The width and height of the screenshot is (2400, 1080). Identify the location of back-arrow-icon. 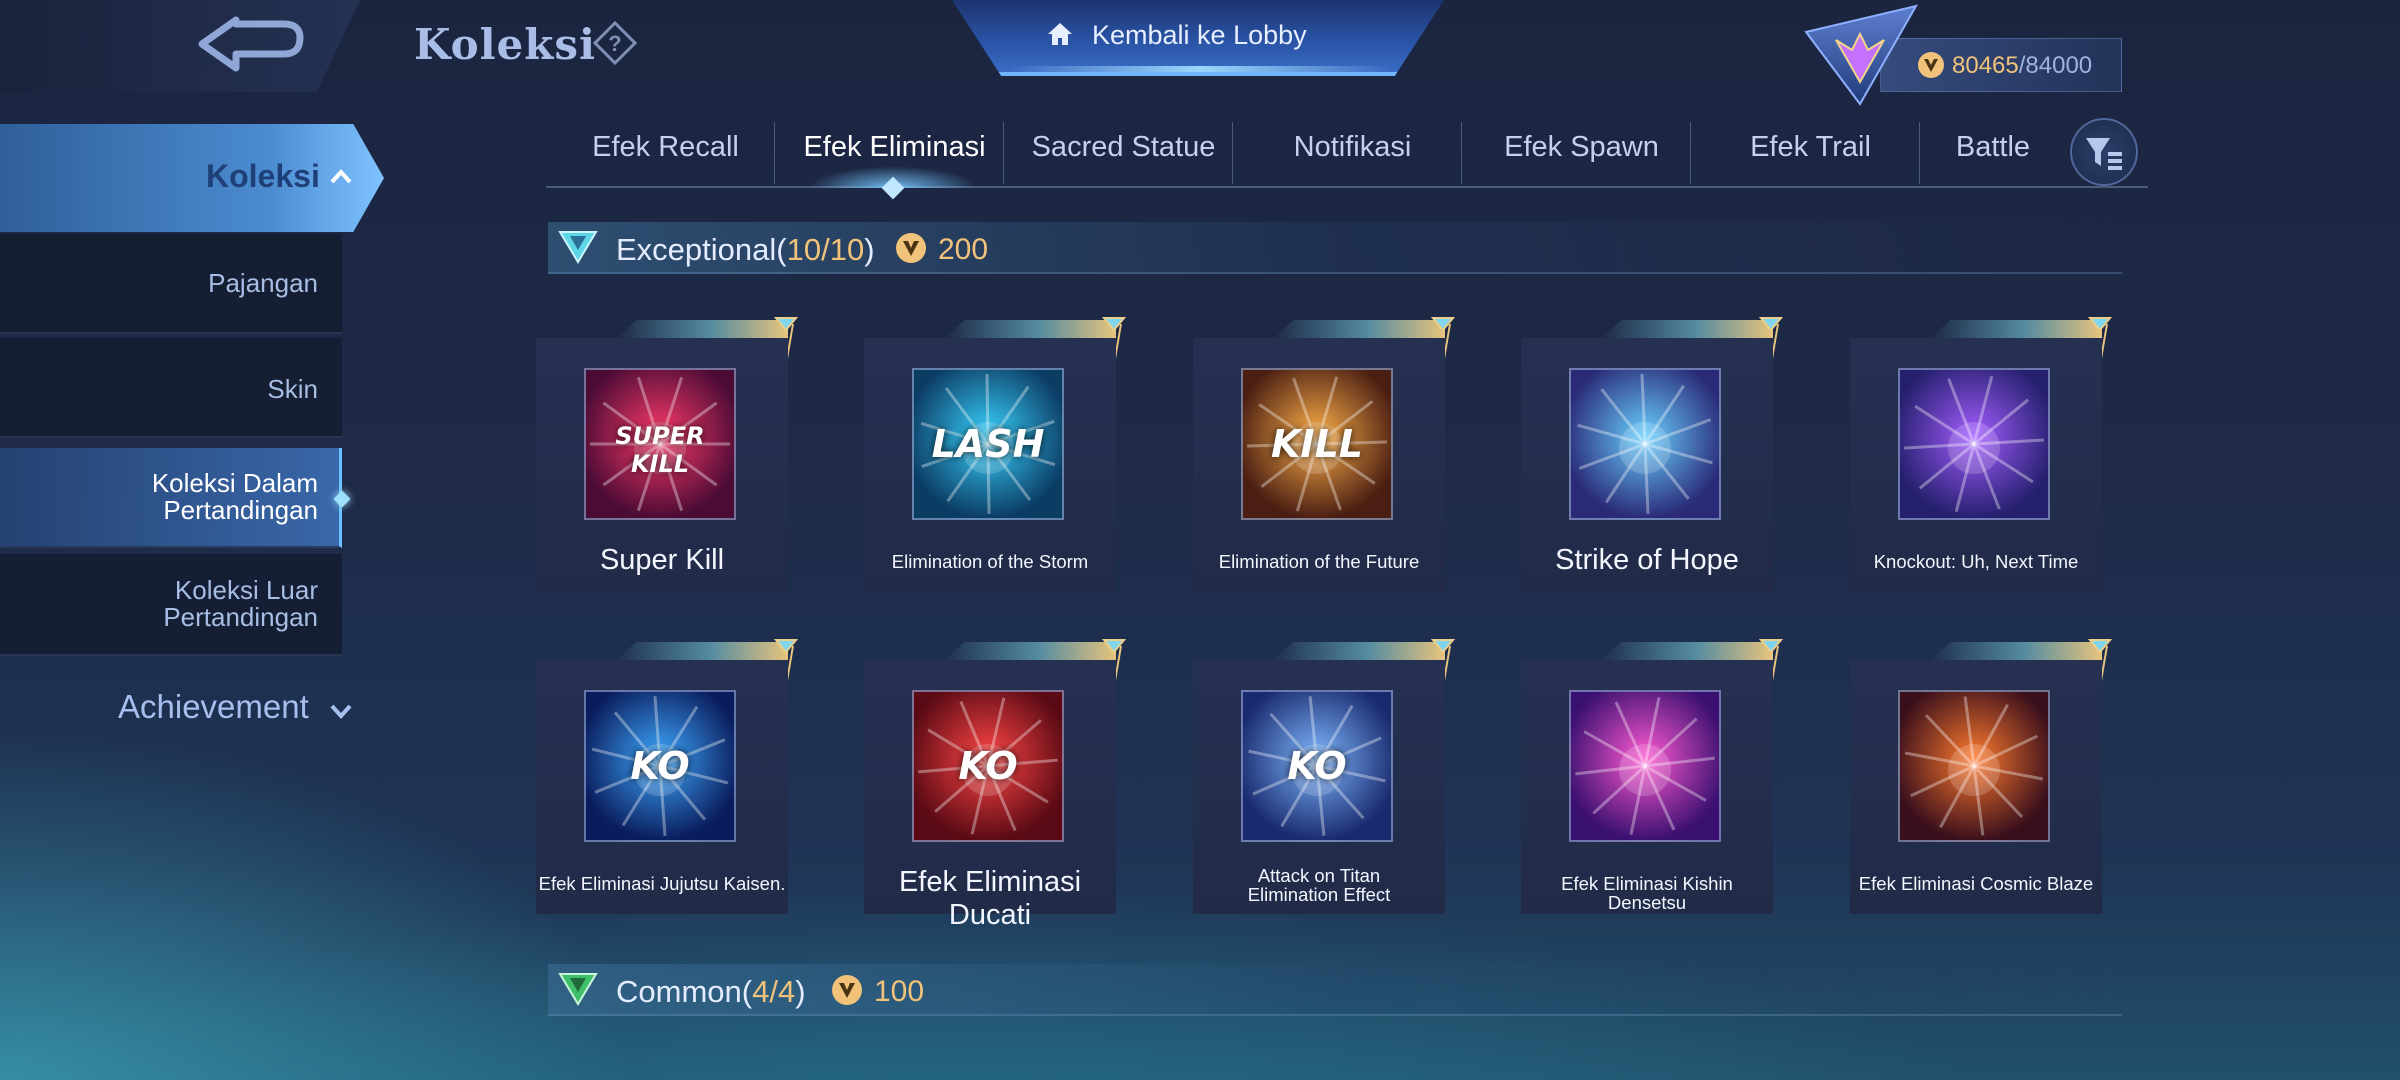
(252, 46).